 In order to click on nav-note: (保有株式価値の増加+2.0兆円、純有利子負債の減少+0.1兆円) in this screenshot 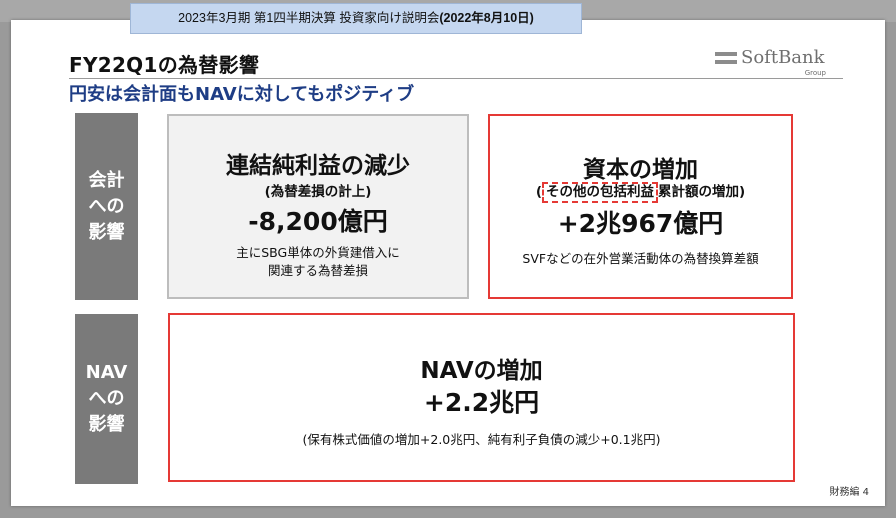, I will do `click(481, 439)`.